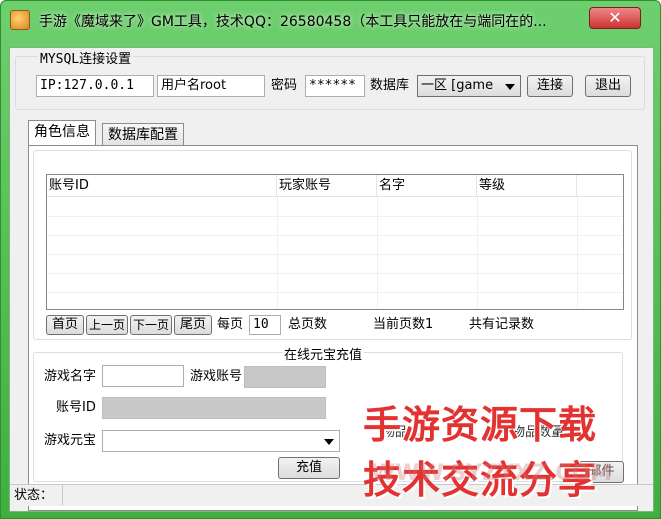 The image size is (661, 519). What do you see at coordinates (62, 495) in the screenshot?
I see `status-divider` at bounding box center [62, 495].